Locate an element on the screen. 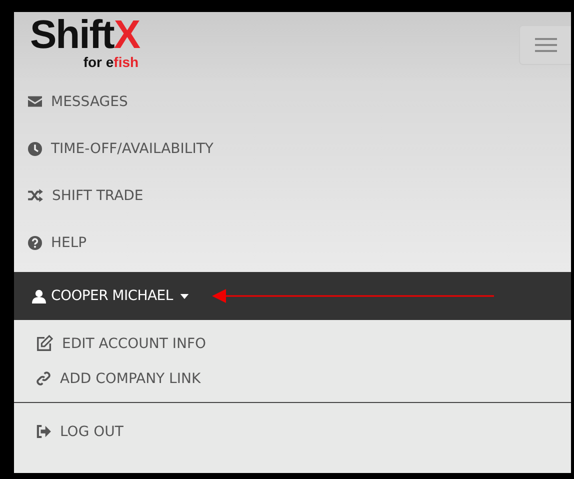 This screenshot has height=479, width=574. user-menu-toggle: COOPER MICHAEL is located at coordinates (292, 296).